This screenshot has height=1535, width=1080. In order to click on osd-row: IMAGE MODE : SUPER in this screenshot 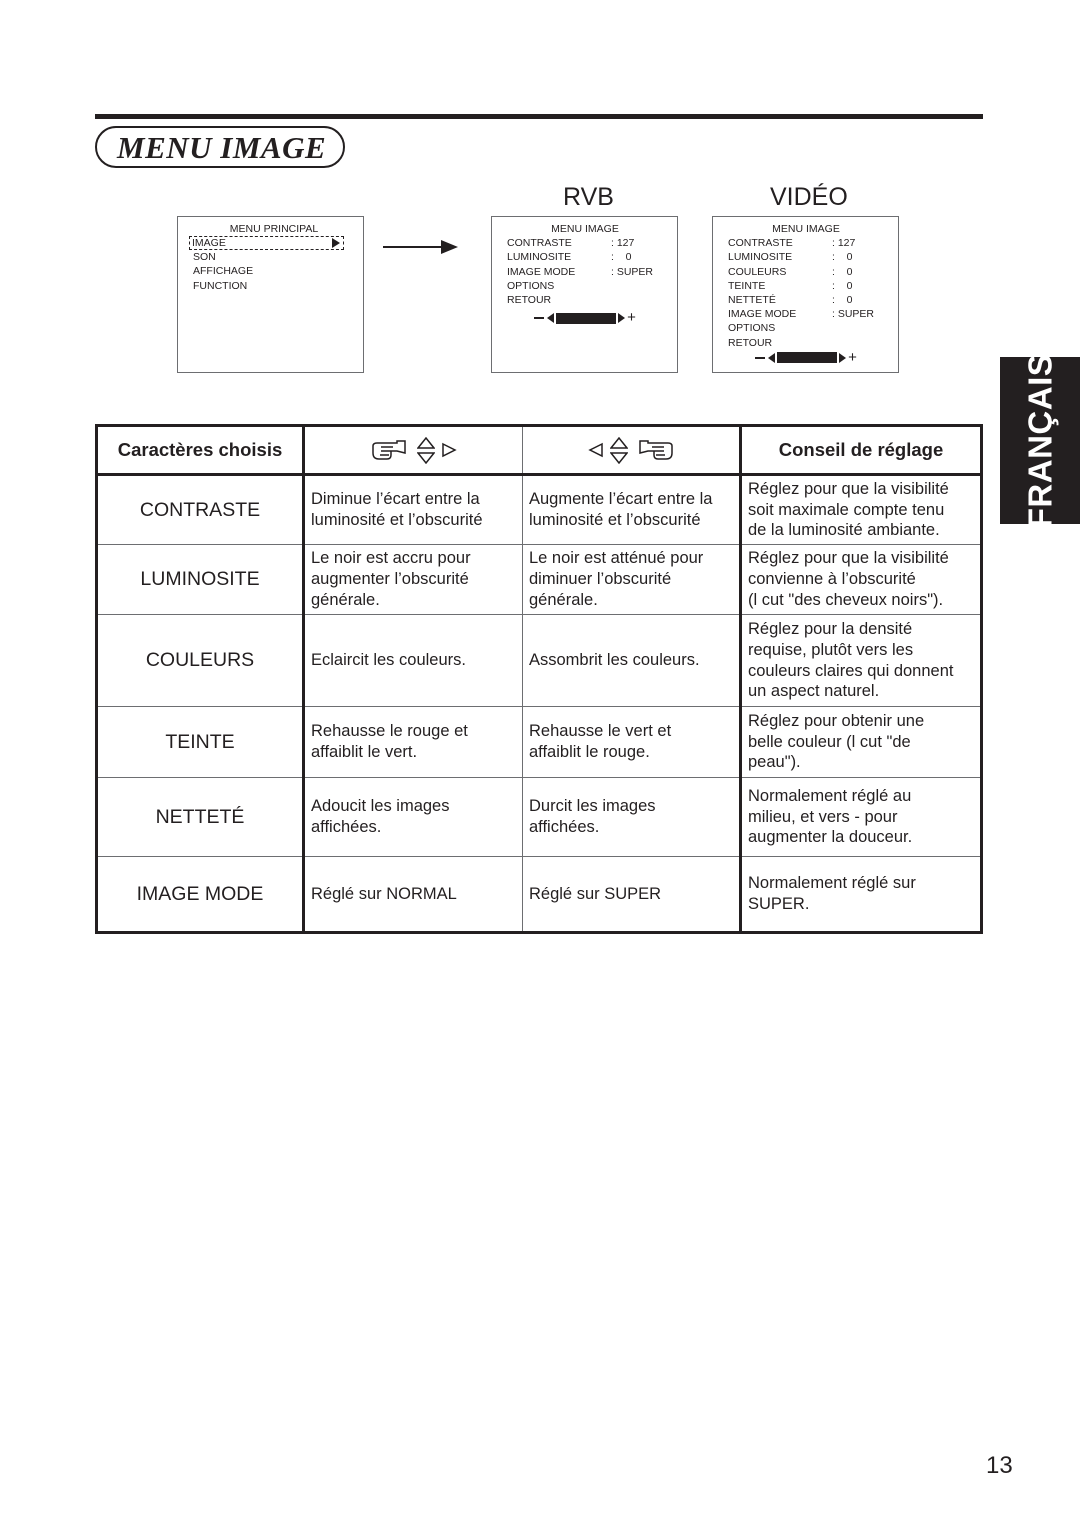, I will do `click(592, 272)`.